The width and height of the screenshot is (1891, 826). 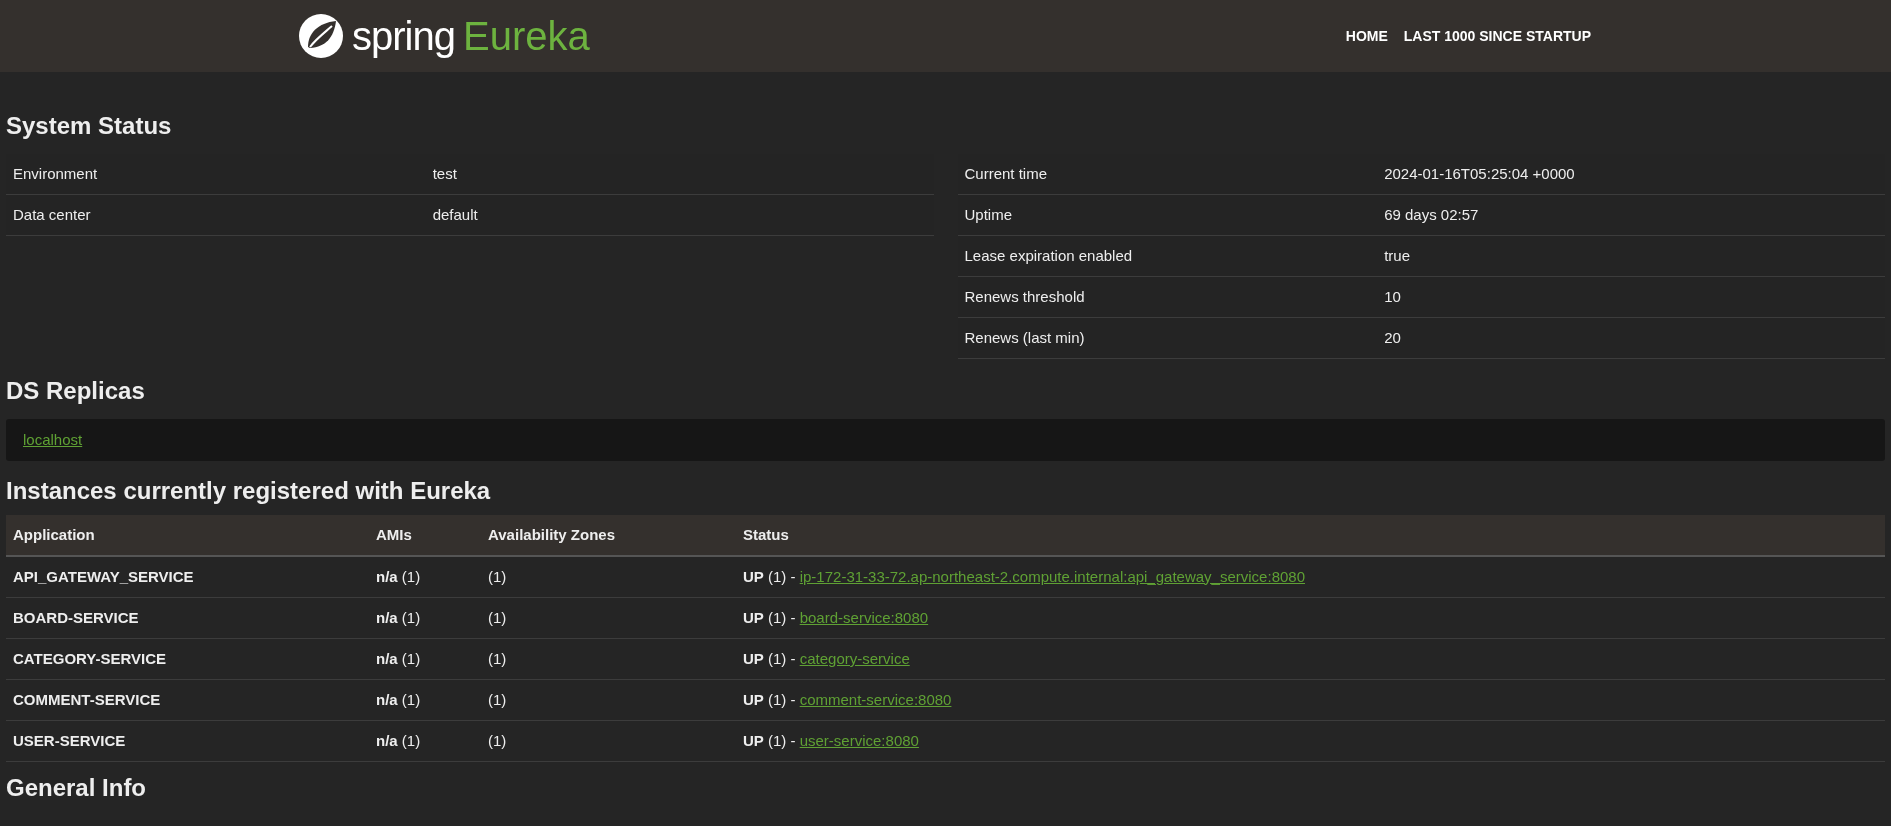 What do you see at coordinates (551, 534) in the screenshot?
I see `column-header: Availability Zones` at bounding box center [551, 534].